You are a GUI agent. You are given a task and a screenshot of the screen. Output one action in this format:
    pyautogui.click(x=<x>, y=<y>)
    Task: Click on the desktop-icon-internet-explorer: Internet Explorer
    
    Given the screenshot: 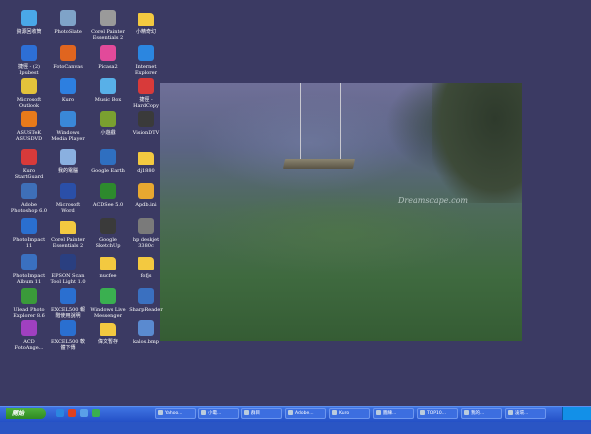 What is the action you would take?
    pyautogui.click(x=146, y=60)
    